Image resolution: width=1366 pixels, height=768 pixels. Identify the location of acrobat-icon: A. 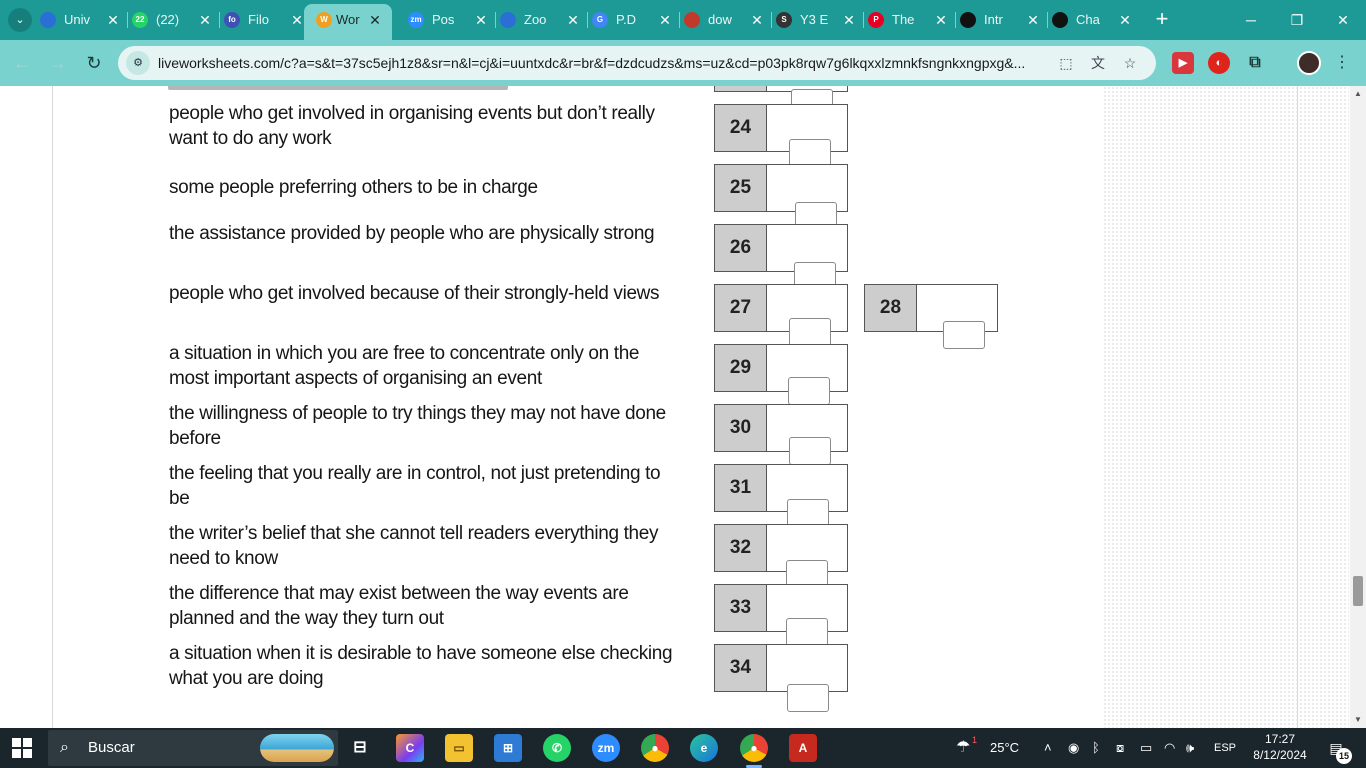
(803, 748).